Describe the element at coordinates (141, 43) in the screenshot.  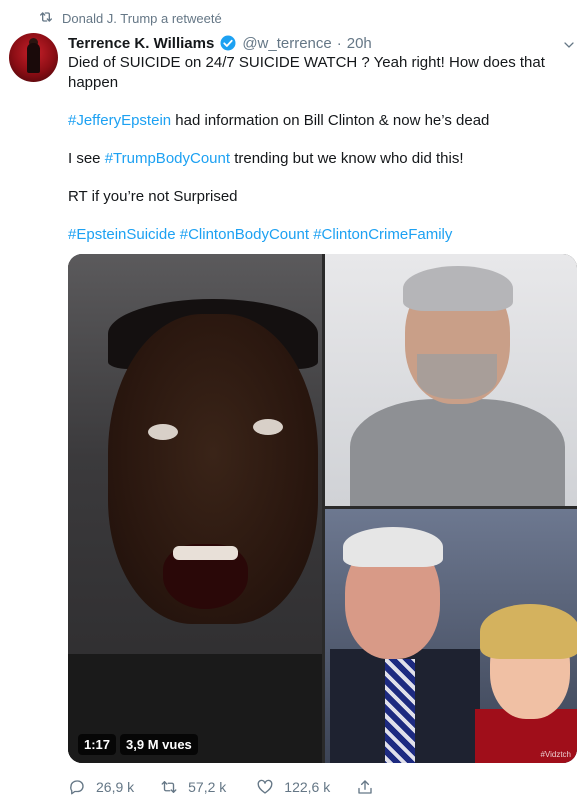
I see `author-name: Terrence K. Williams` at that location.